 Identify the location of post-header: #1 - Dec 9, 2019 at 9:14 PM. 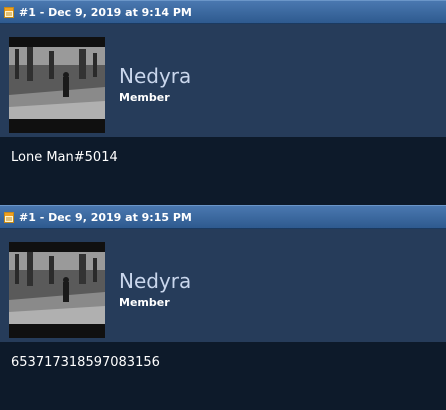
(223, 12).